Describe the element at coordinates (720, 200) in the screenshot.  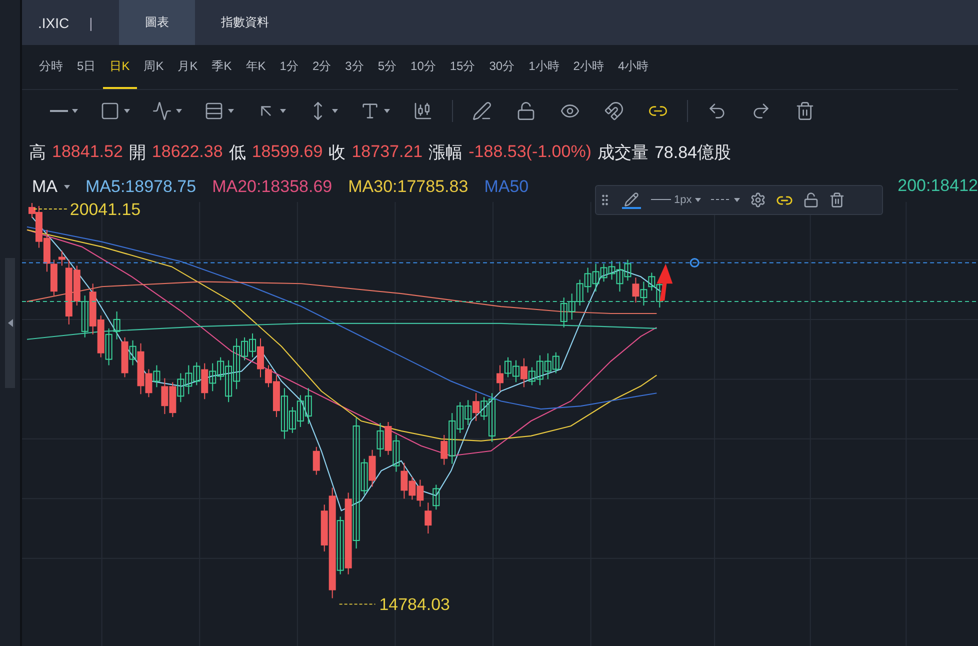
I see `dashed-line-icon` at that location.